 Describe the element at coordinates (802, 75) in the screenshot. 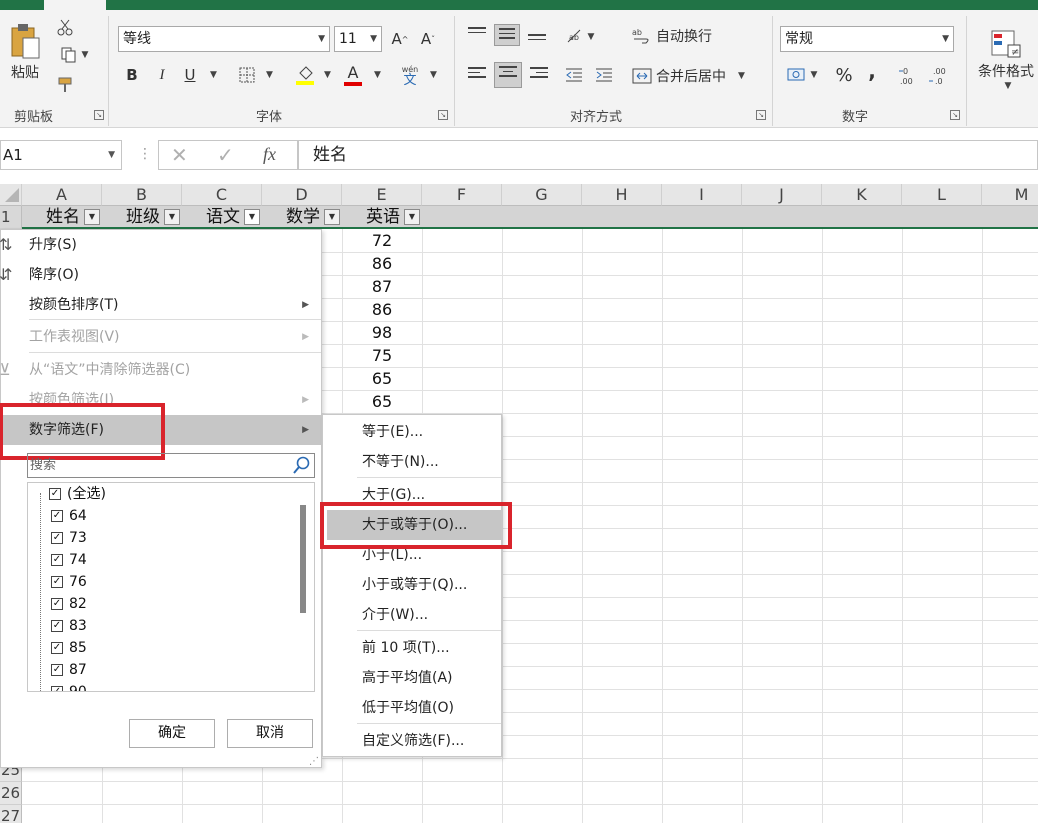

I see `accounting-format-button: ▼` at that location.